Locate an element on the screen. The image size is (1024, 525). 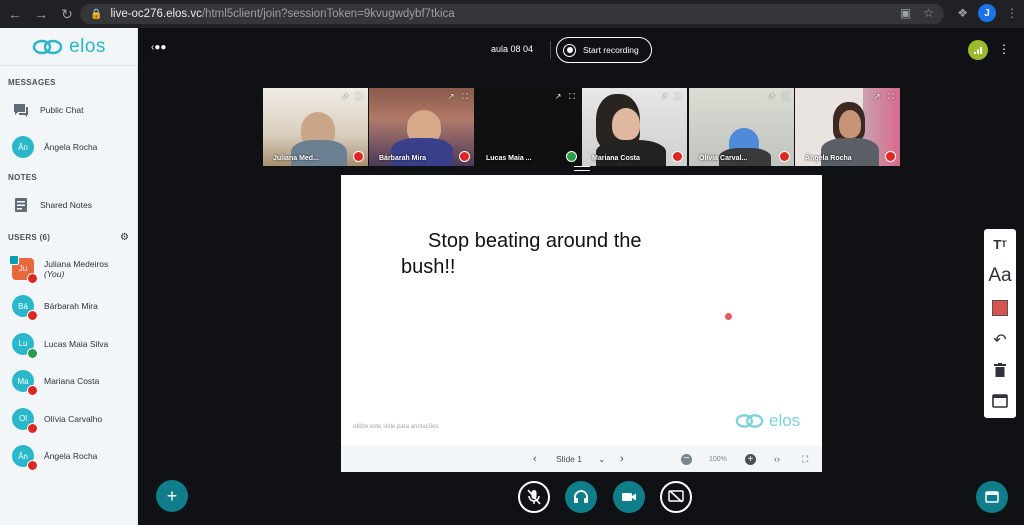
start-recording-button: Start recording is located at coordinates (604, 50).